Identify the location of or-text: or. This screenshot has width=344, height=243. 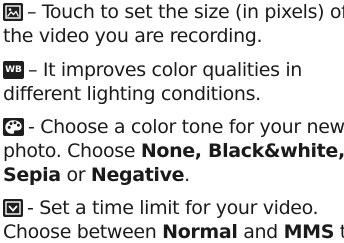
(75, 175).